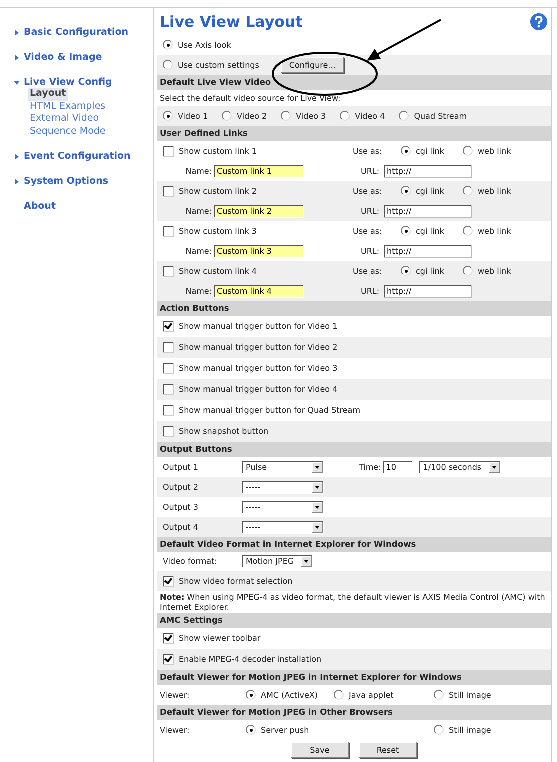 The image size is (557, 762). I want to click on radio-option: Java applet, so click(384, 695).